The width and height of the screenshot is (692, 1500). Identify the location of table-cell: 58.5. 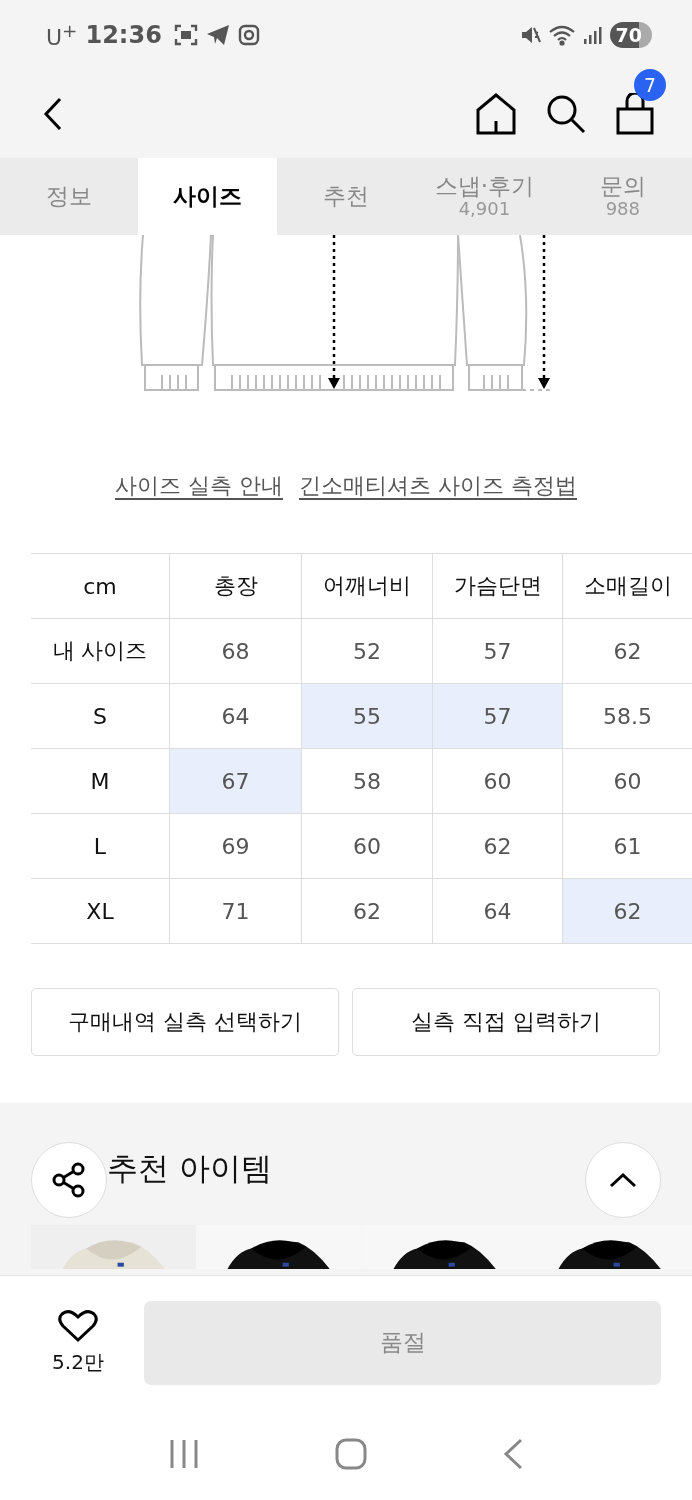
(627, 716).